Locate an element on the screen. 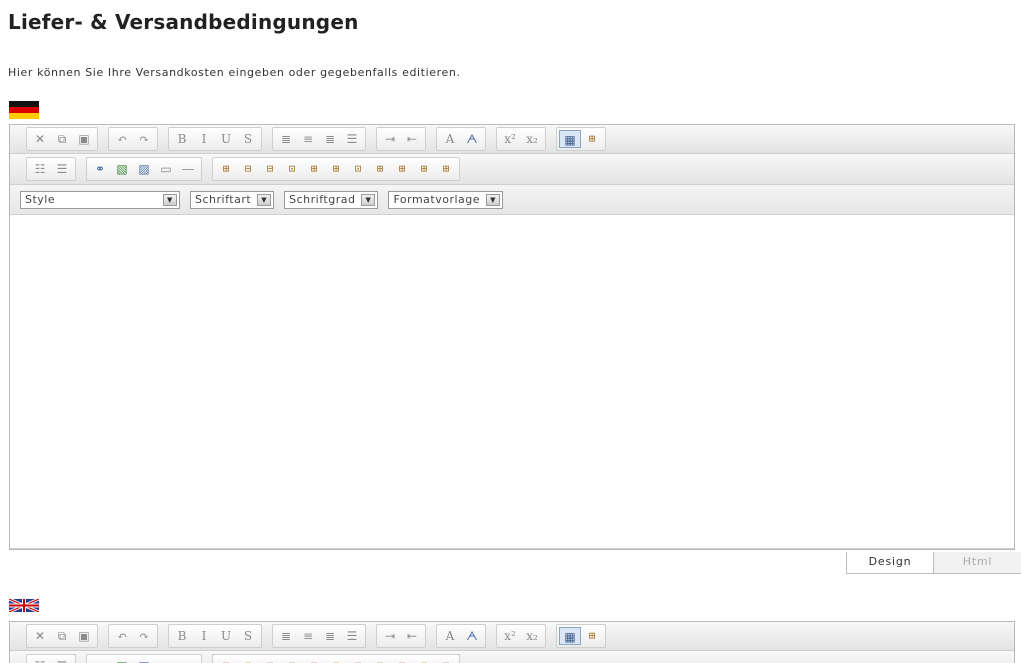  font-dropdown: Schriftart ▼ is located at coordinates (232, 199).